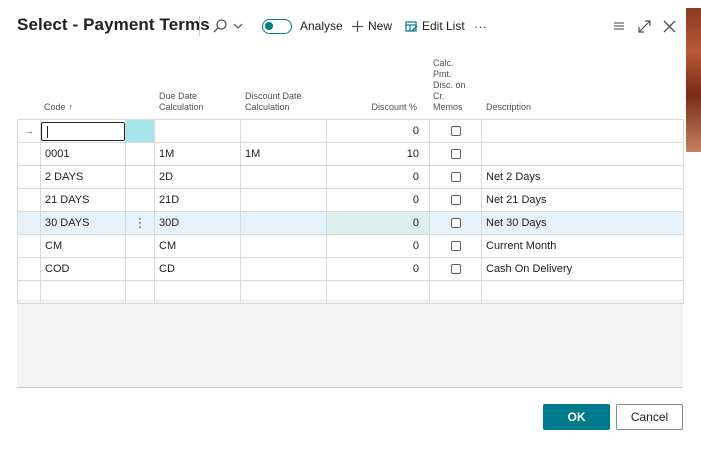  What do you see at coordinates (582, 246) in the screenshot?
I see `description-cell: Current Month` at bounding box center [582, 246].